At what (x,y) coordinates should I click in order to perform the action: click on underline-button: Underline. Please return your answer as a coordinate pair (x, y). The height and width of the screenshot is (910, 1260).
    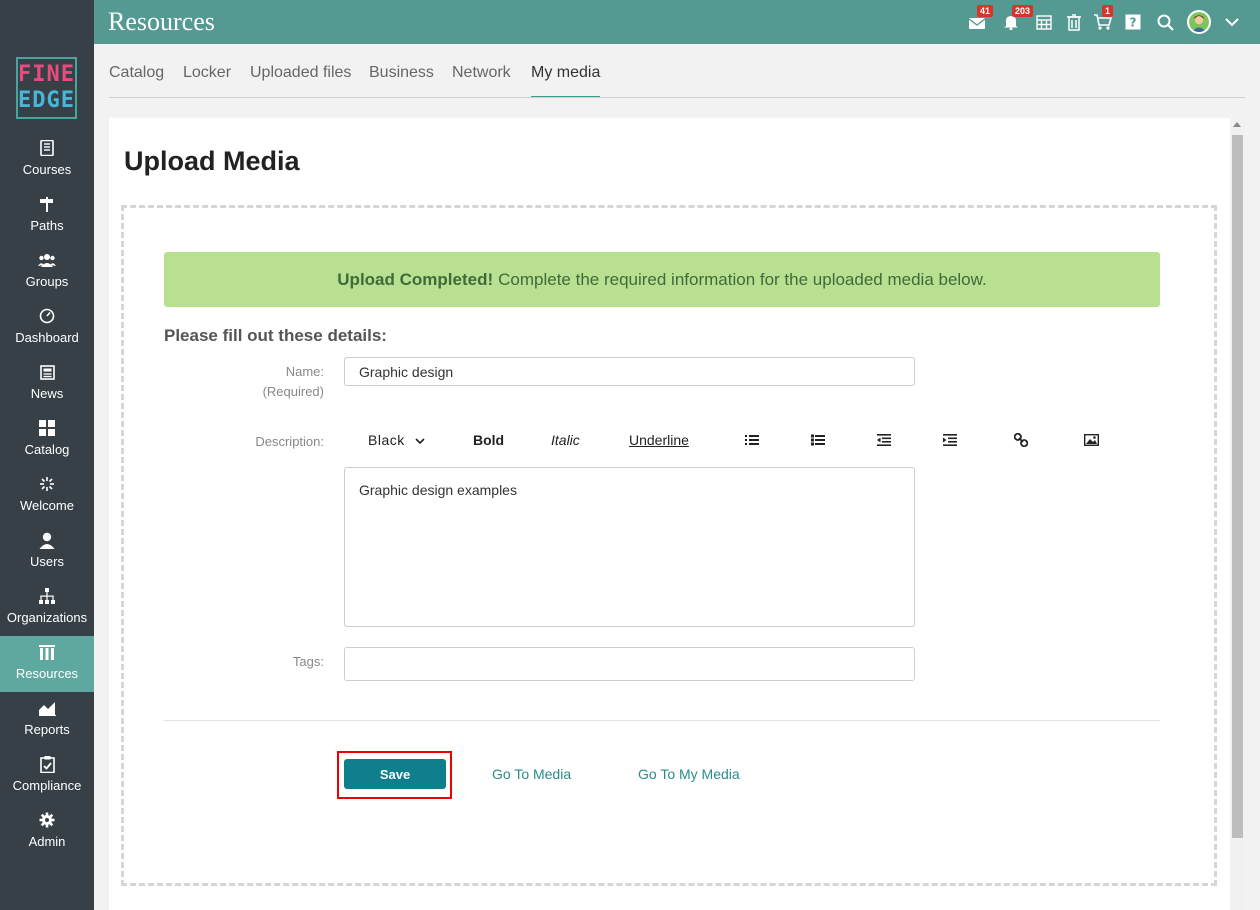
    Looking at the image, I should click on (659, 440).